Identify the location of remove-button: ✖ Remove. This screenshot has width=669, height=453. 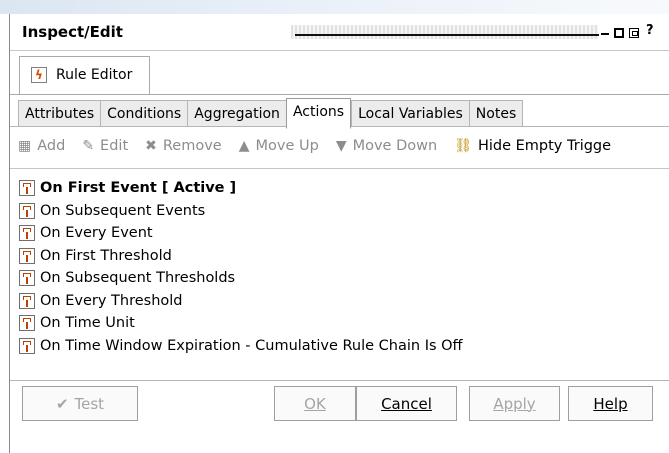
(183, 146).